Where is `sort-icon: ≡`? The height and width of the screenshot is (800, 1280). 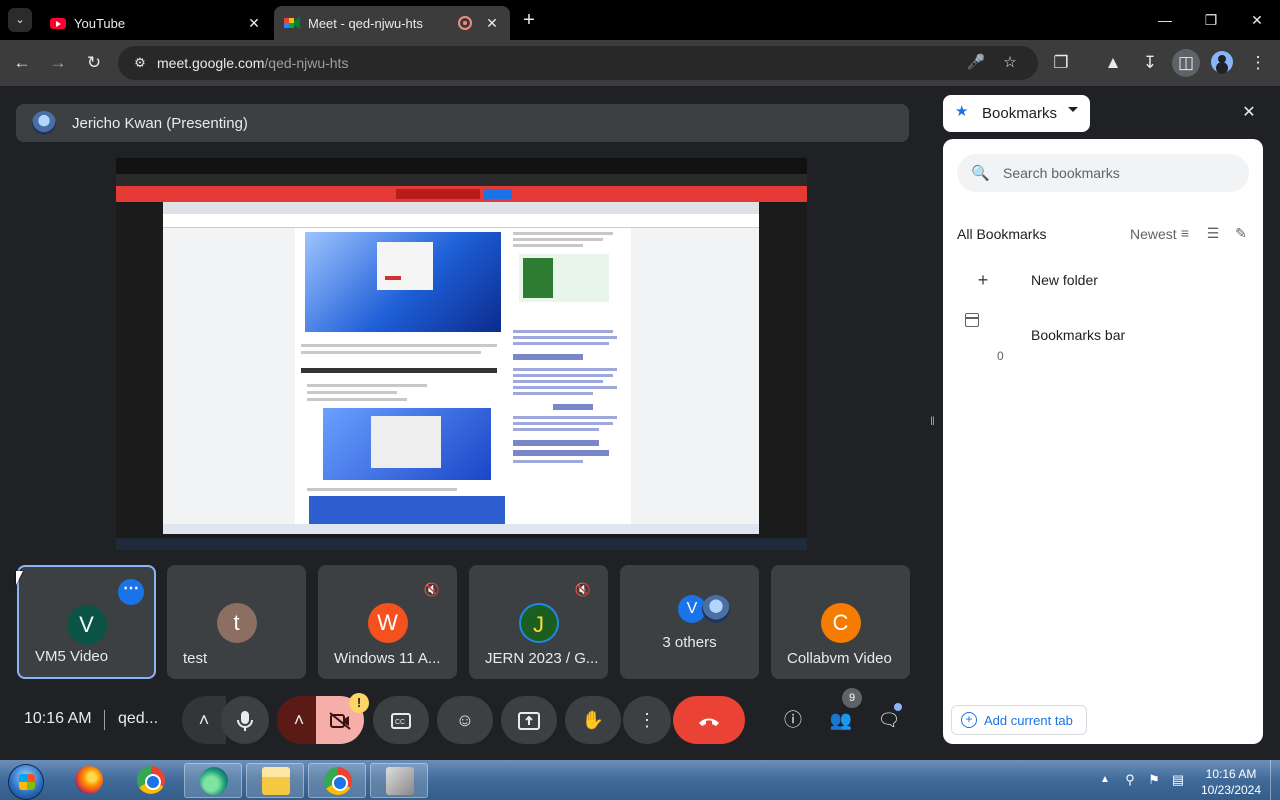
sort-icon: ≡ is located at coordinates (1185, 233).